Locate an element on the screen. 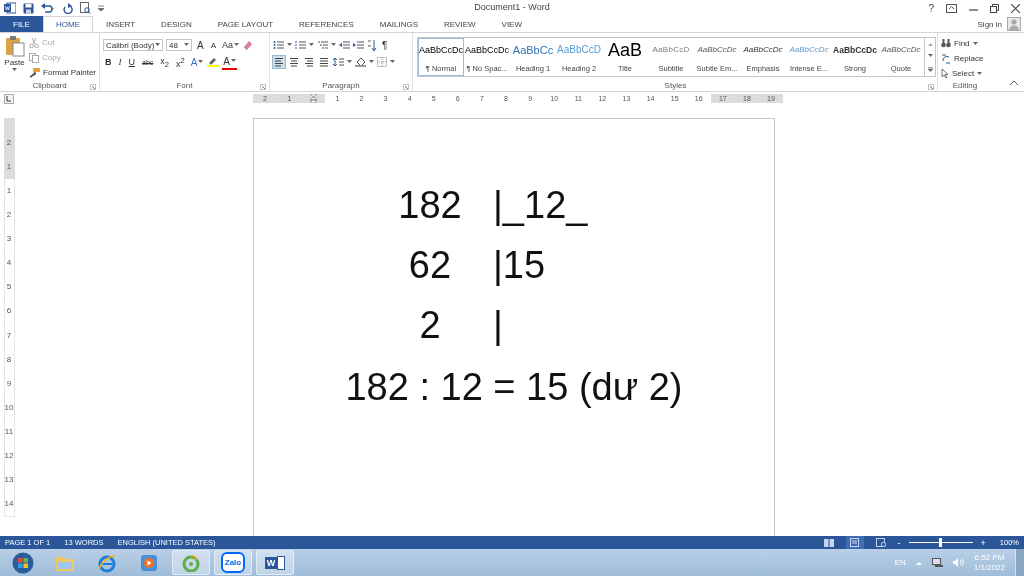 Image resolution: width=1024 pixels, height=576 pixels. chat-app-icon: Zalo is located at coordinates (233, 562).